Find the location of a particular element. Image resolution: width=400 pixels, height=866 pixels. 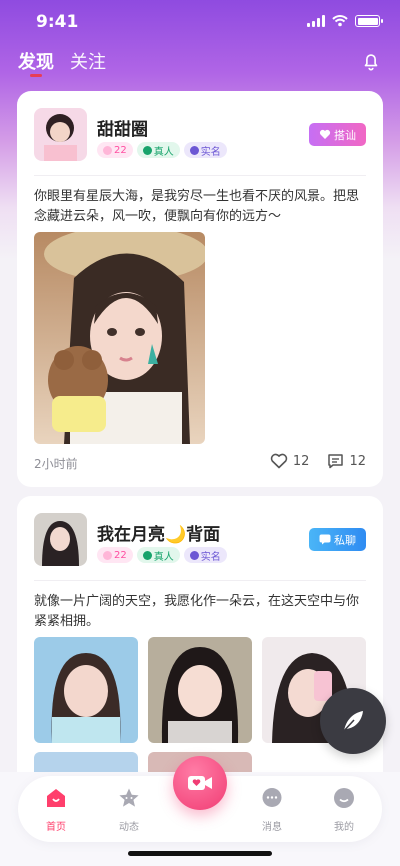

post-time: 2小时前 is located at coordinates (56, 464).